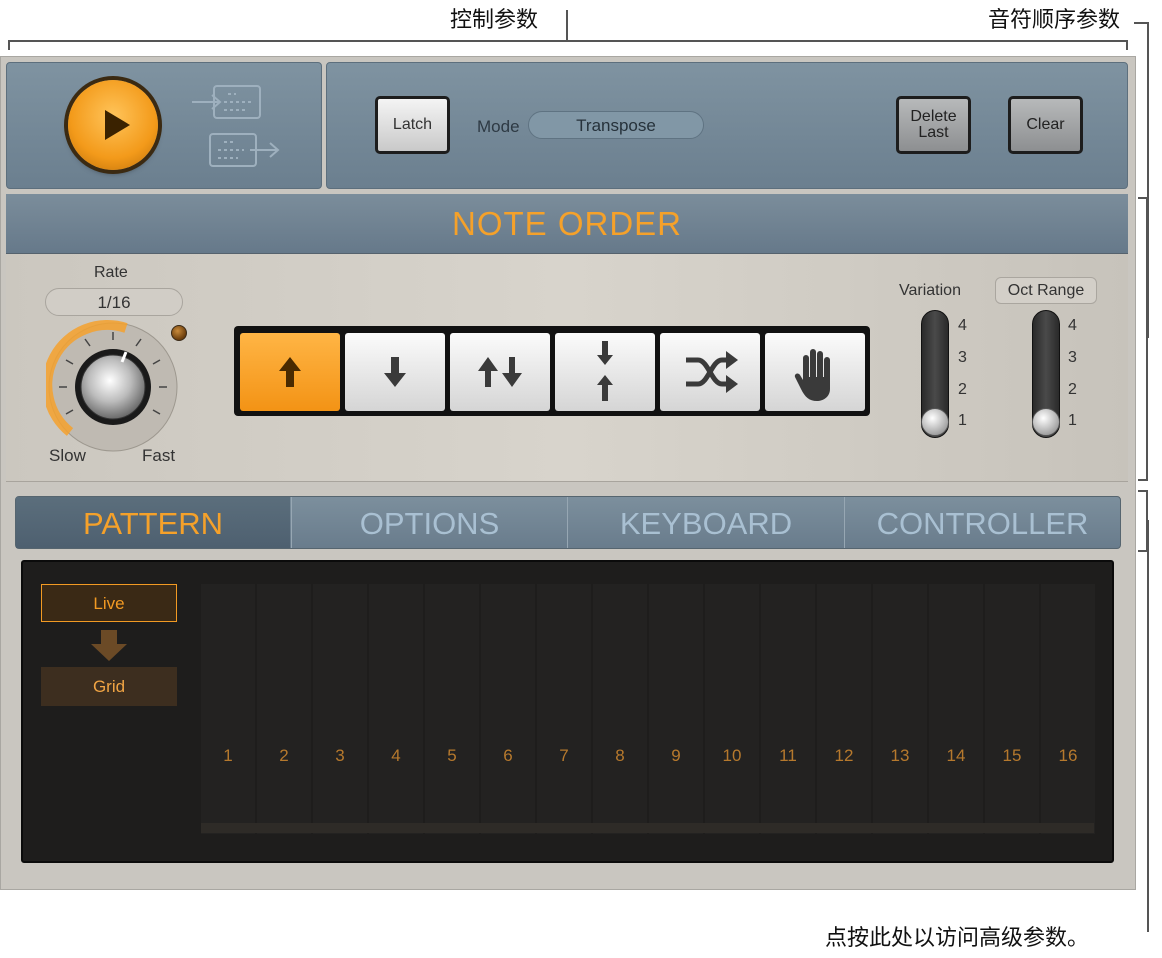 The image size is (1162, 958). I want to click on capture-icons, so click(236, 126).